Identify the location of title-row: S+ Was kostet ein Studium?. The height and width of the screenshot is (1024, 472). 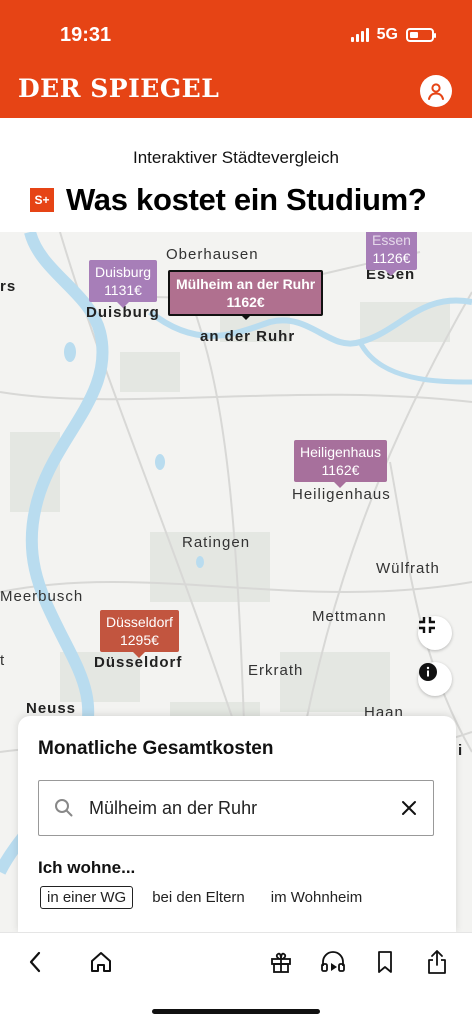
(228, 200).